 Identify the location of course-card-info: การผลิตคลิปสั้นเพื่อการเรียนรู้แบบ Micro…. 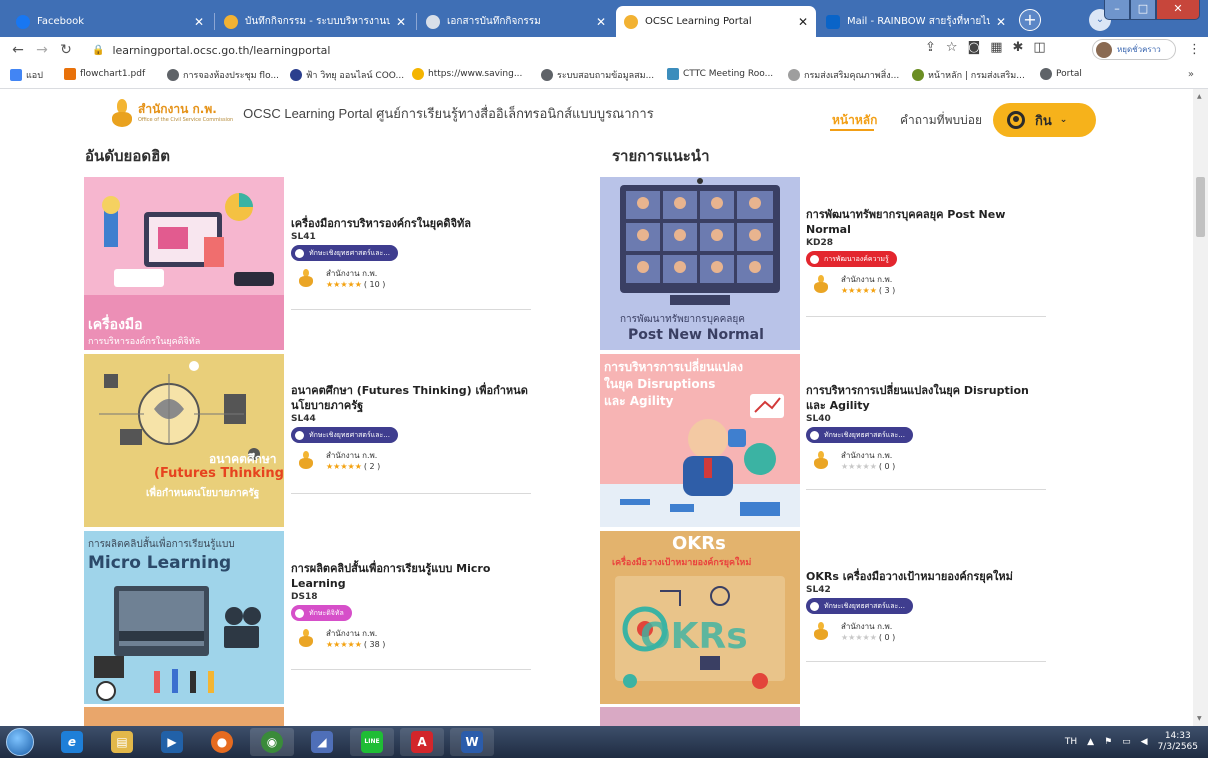
(413, 605).